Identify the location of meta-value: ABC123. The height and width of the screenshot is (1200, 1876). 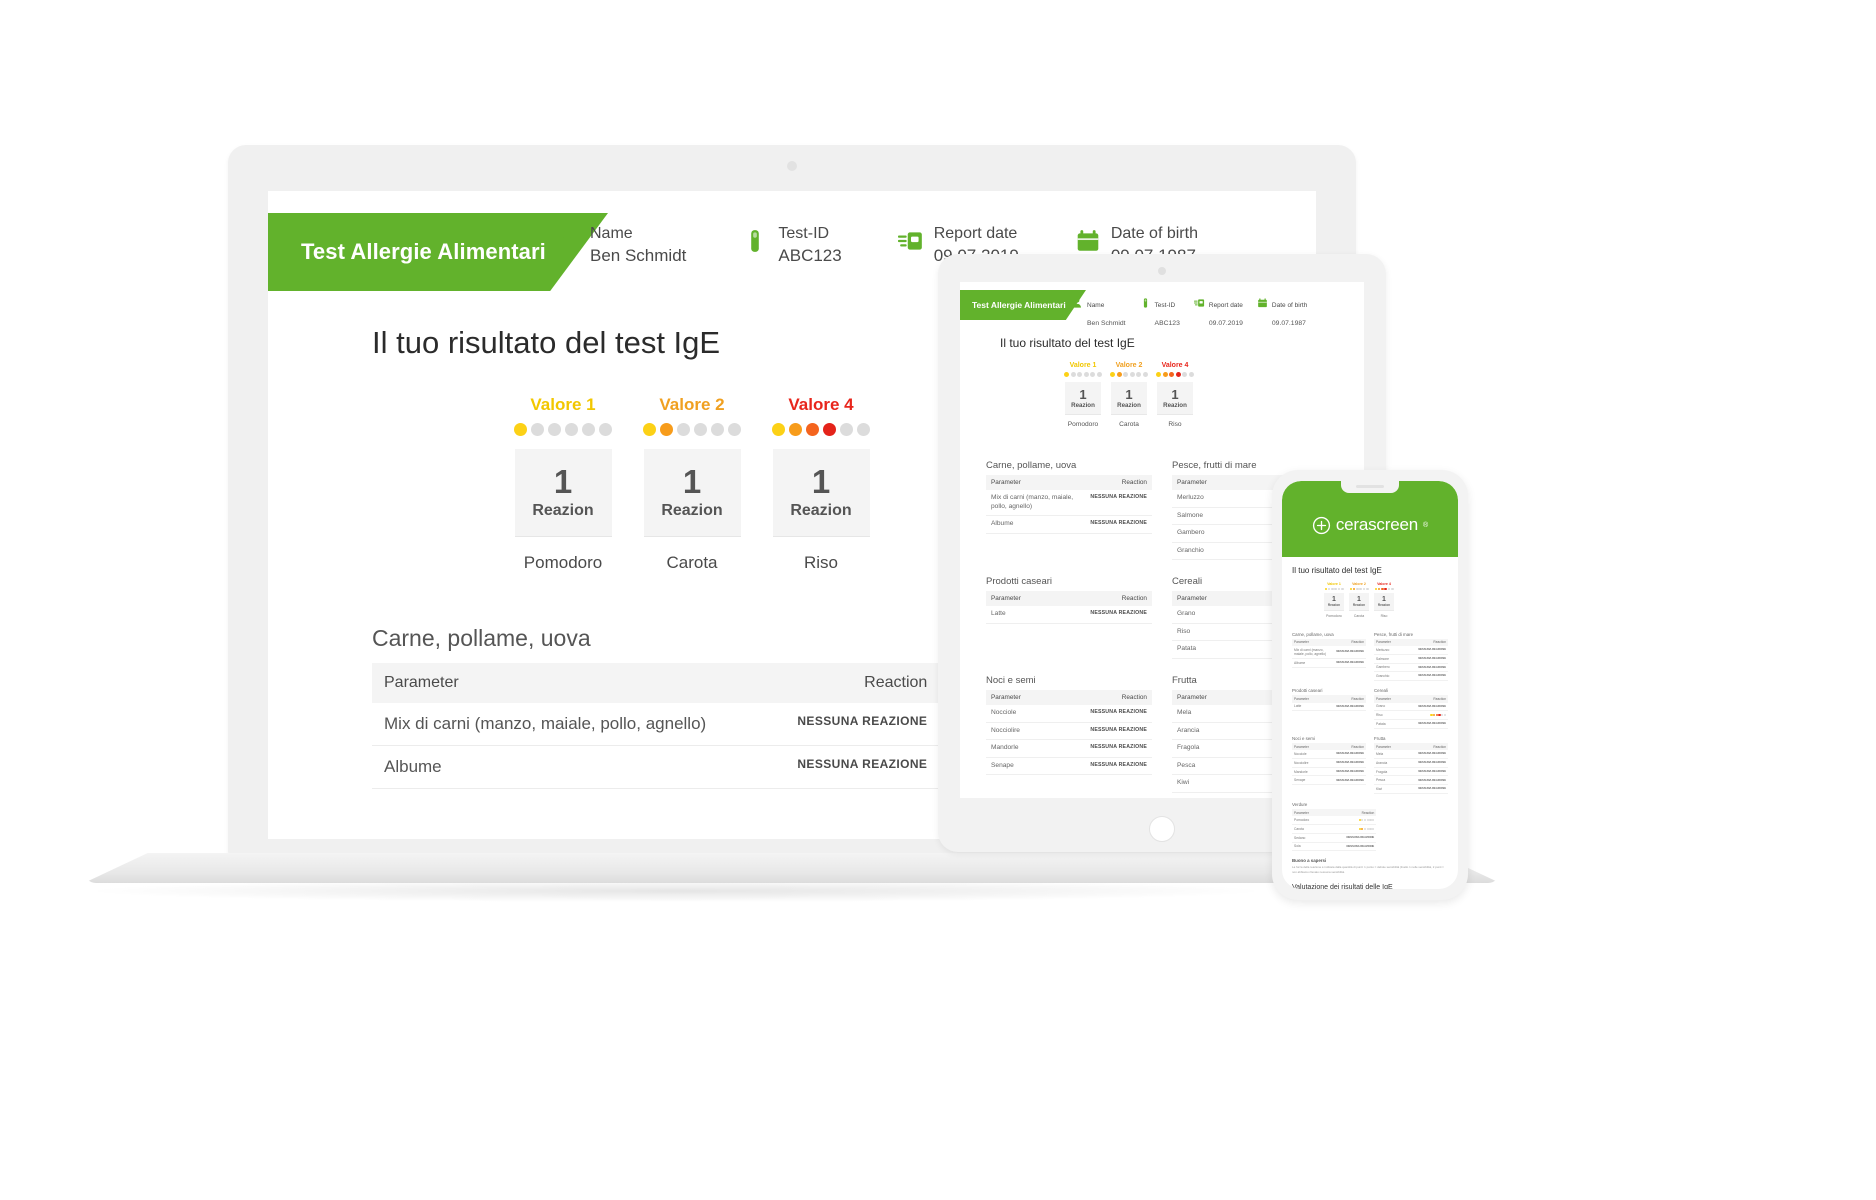
(810, 255).